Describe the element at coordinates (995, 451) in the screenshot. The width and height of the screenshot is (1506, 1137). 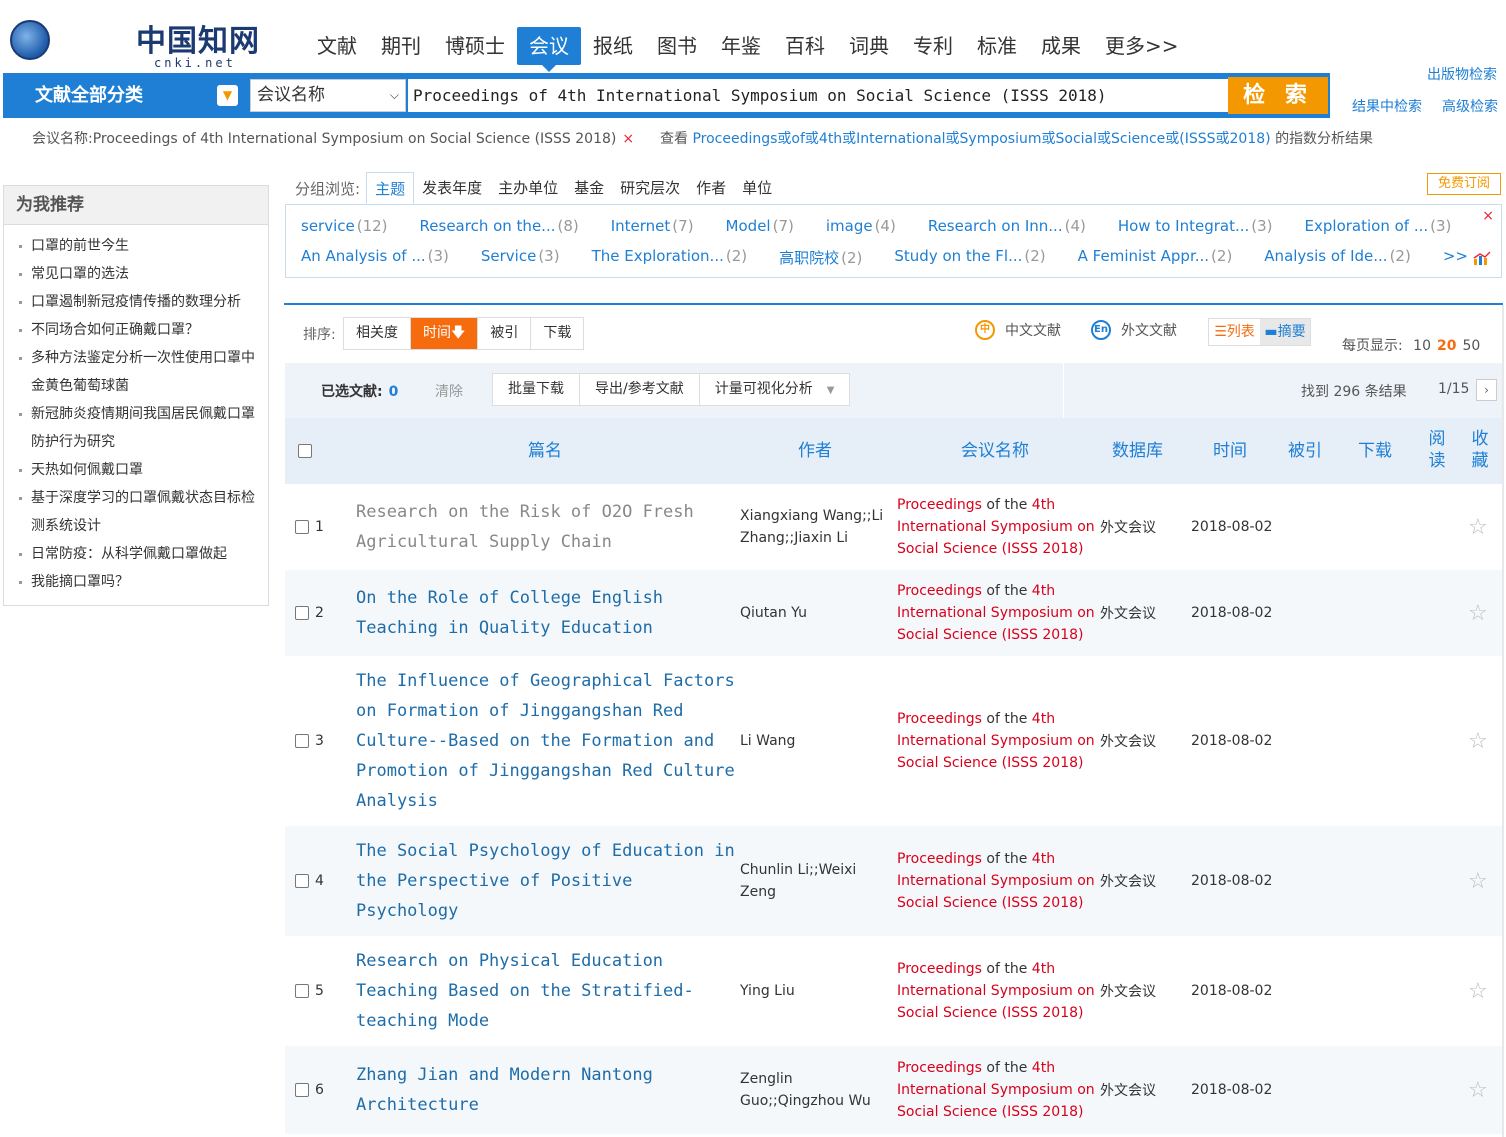
I see `header-conference: 会议名称` at that location.